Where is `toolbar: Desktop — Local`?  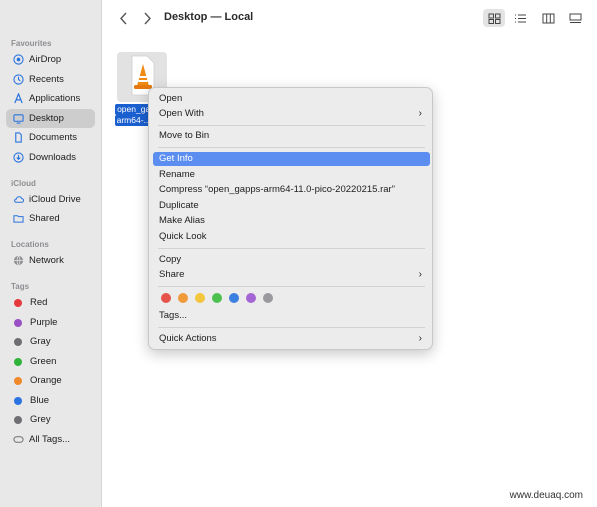 toolbar: Desktop — Local is located at coordinates (349, 18).